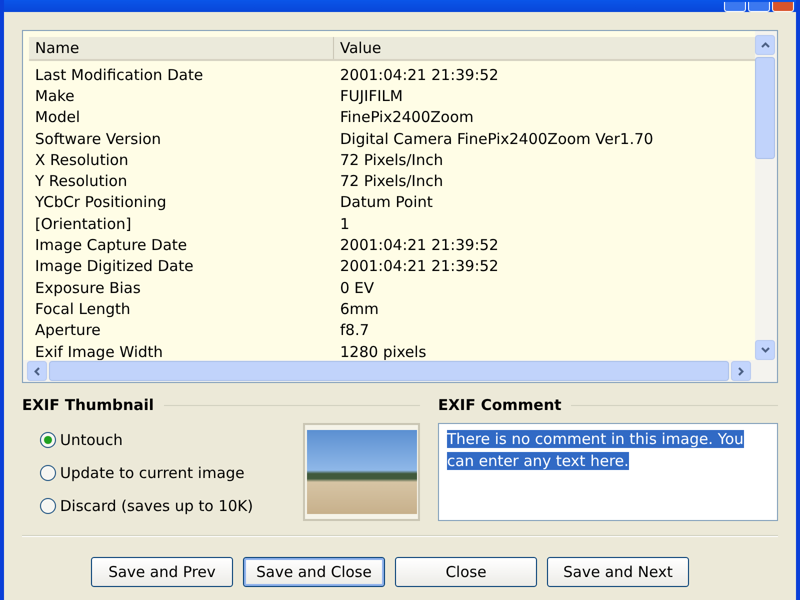 Image resolution: width=800 pixels, height=600 pixels. Describe the element at coordinates (618, 572) in the screenshot. I see `dialog-button: Save and Next` at that location.